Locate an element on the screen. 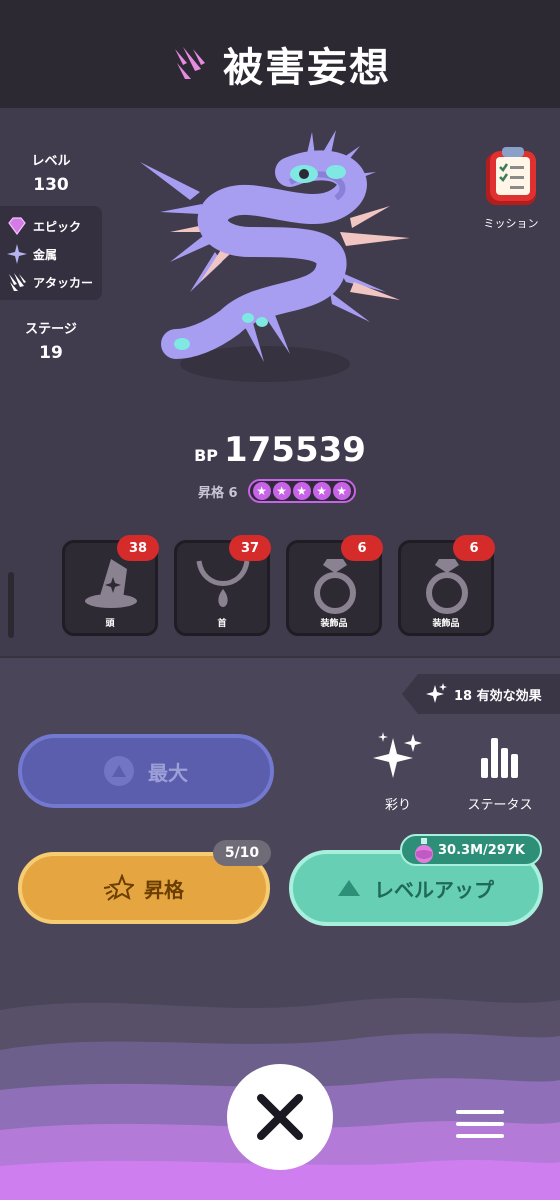  rarity-tag: エピック is located at coordinates (54, 226).